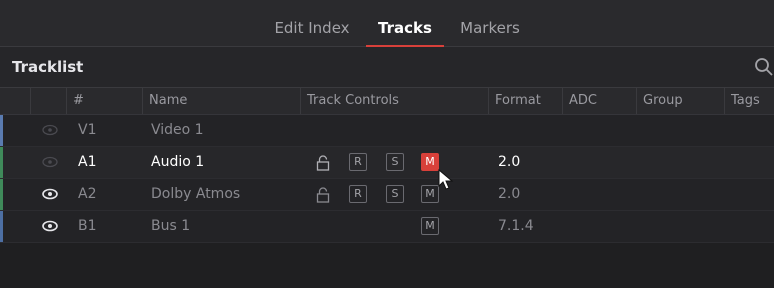 This screenshot has height=288, width=774. I want to click on track-row-b1: B1 Bus 1 M 7.1.4, so click(387, 227).